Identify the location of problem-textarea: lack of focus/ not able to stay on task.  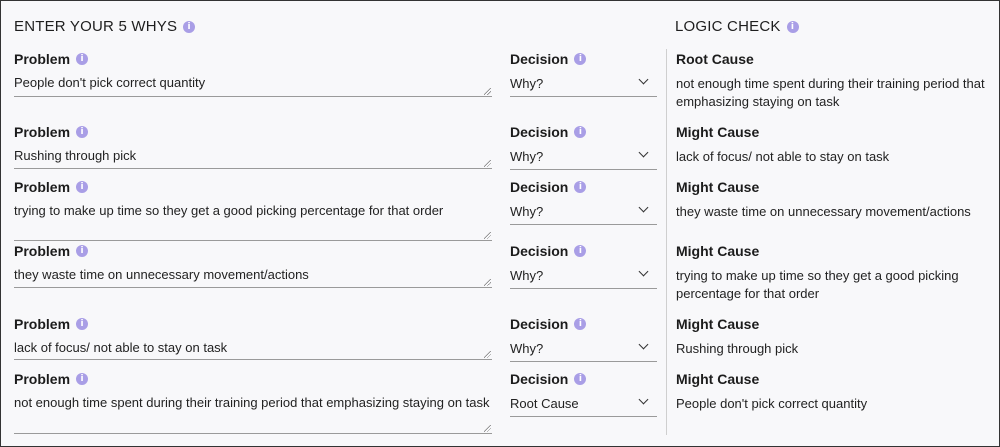
(253, 349).